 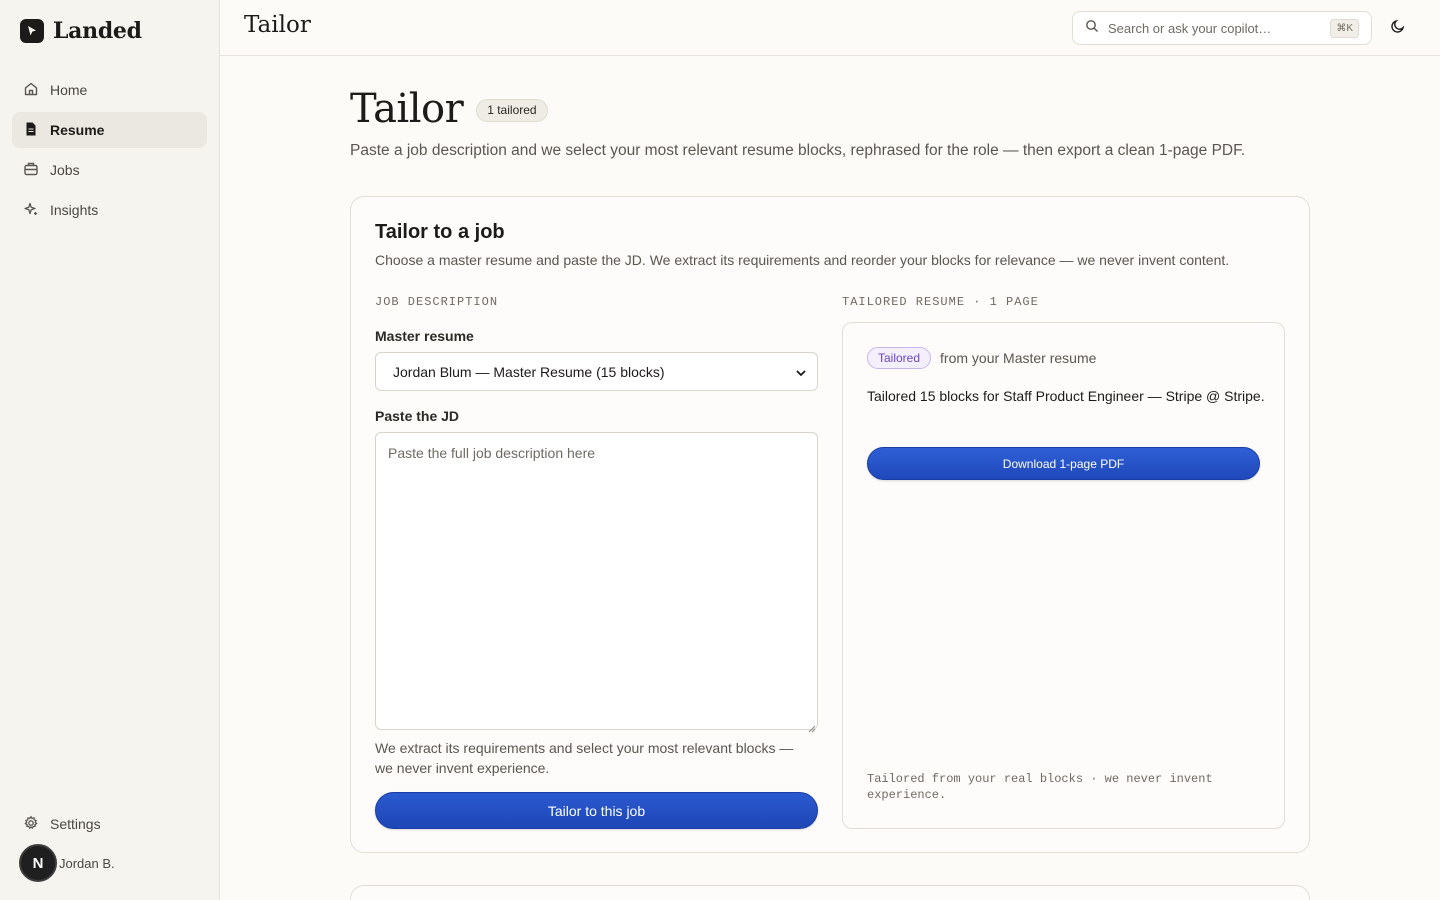 What do you see at coordinates (830, 28) in the screenshot?
I see `top-bar: Tailor ⌘K` at bounding box center [830, 28].